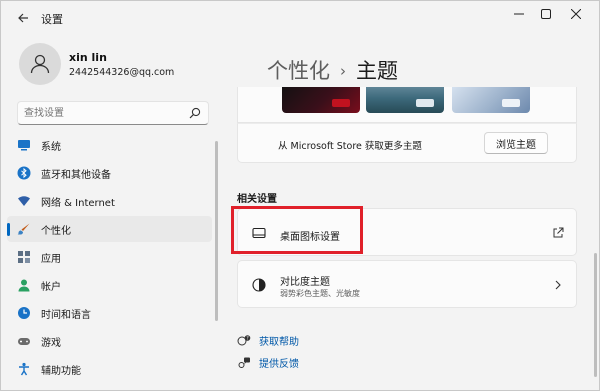  What do you see at coordinates (405, 100) in the screenshot?
I see `theme-thumbnail-lake` at bounding box center [405, 100].